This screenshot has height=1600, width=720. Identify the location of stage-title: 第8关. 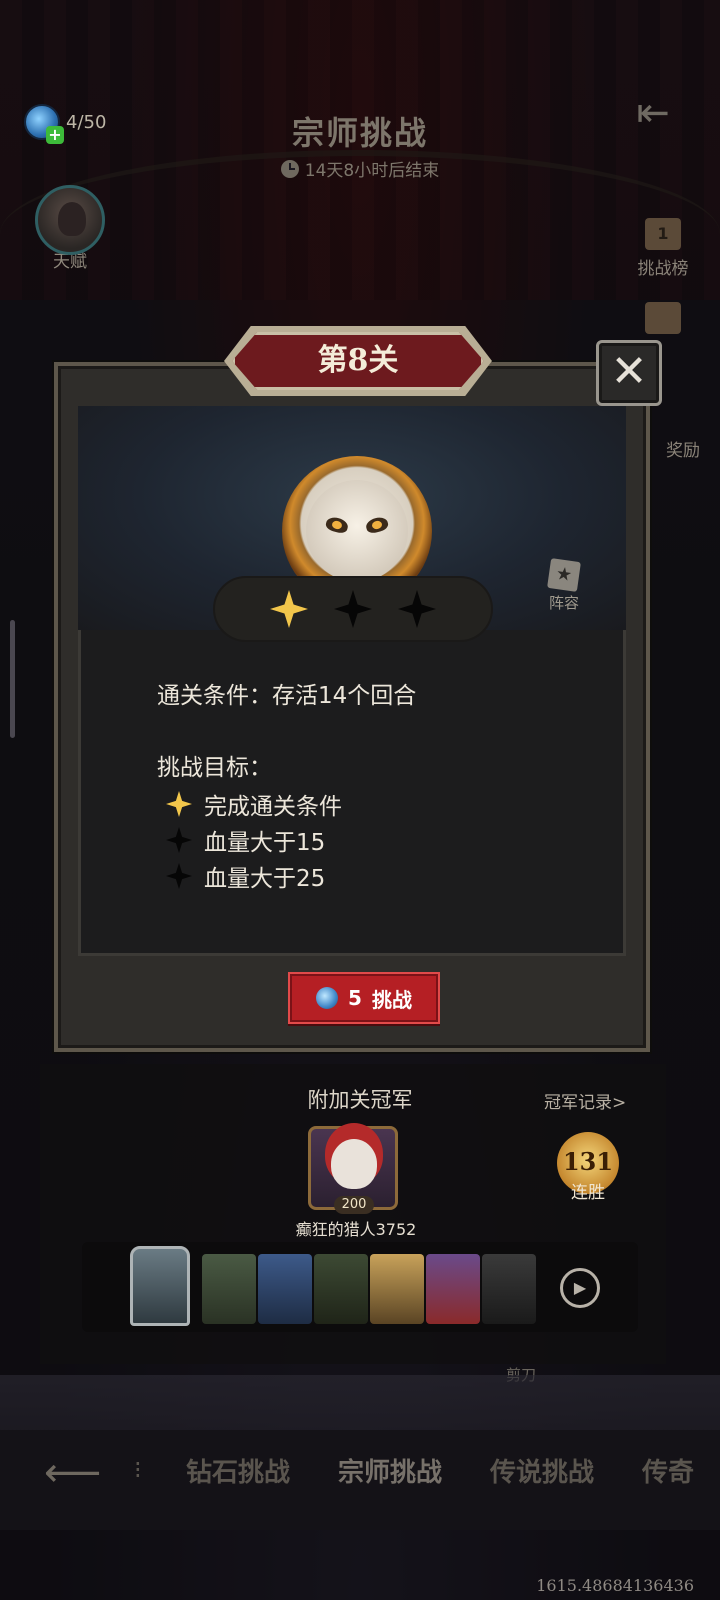
(358, 360).